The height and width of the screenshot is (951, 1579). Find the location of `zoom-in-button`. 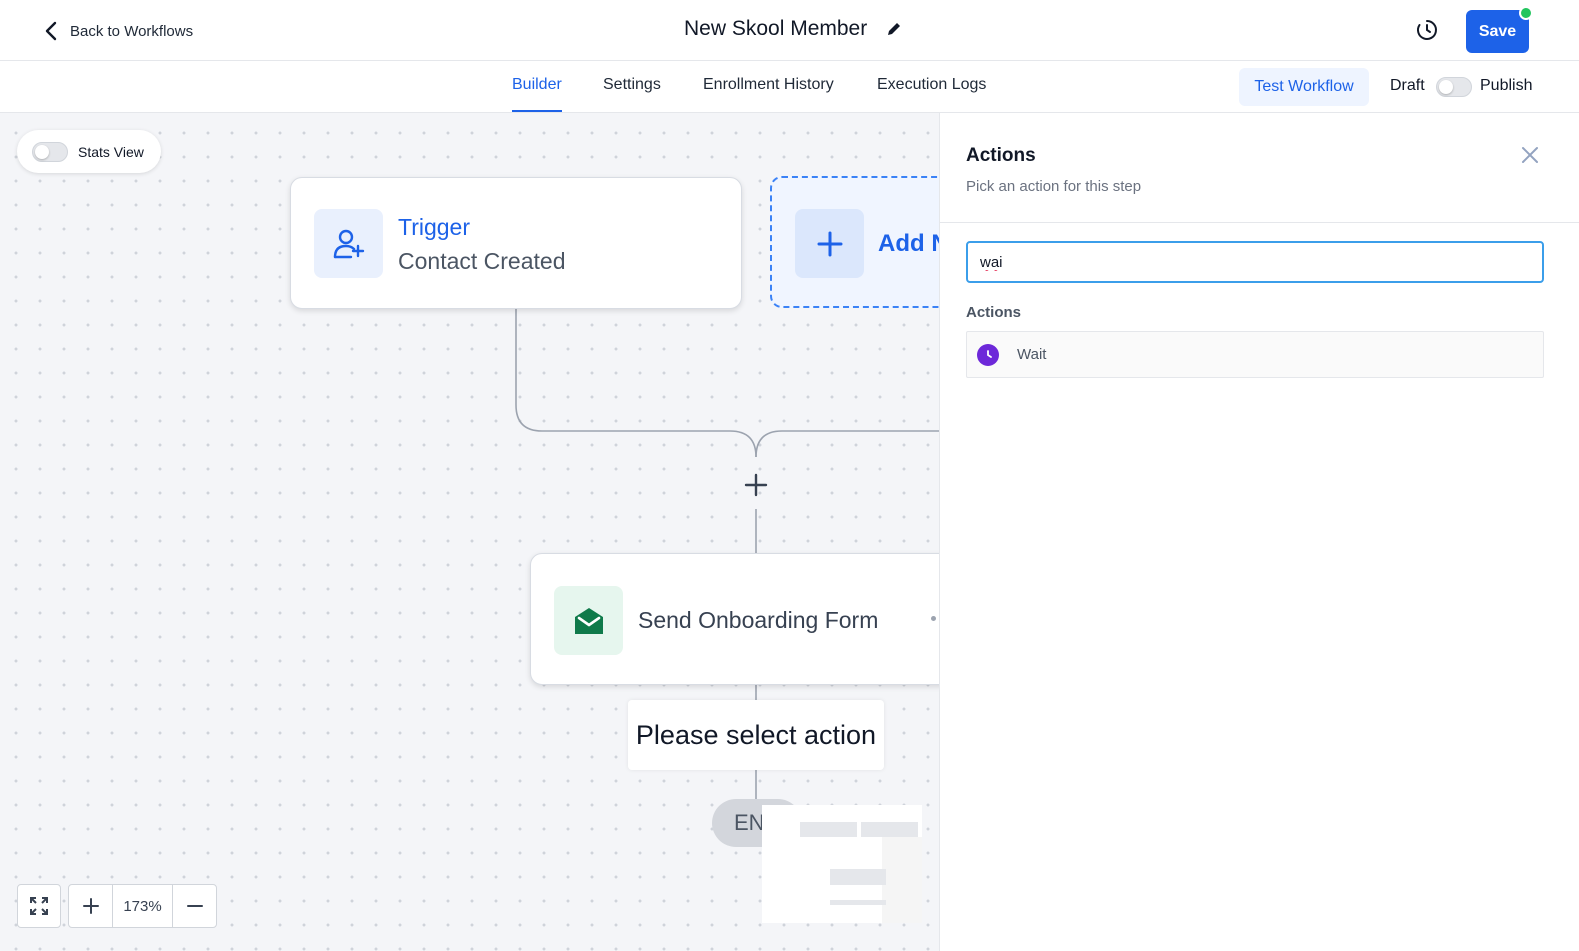

zoom-in-button is located at coordinates (90, 906).